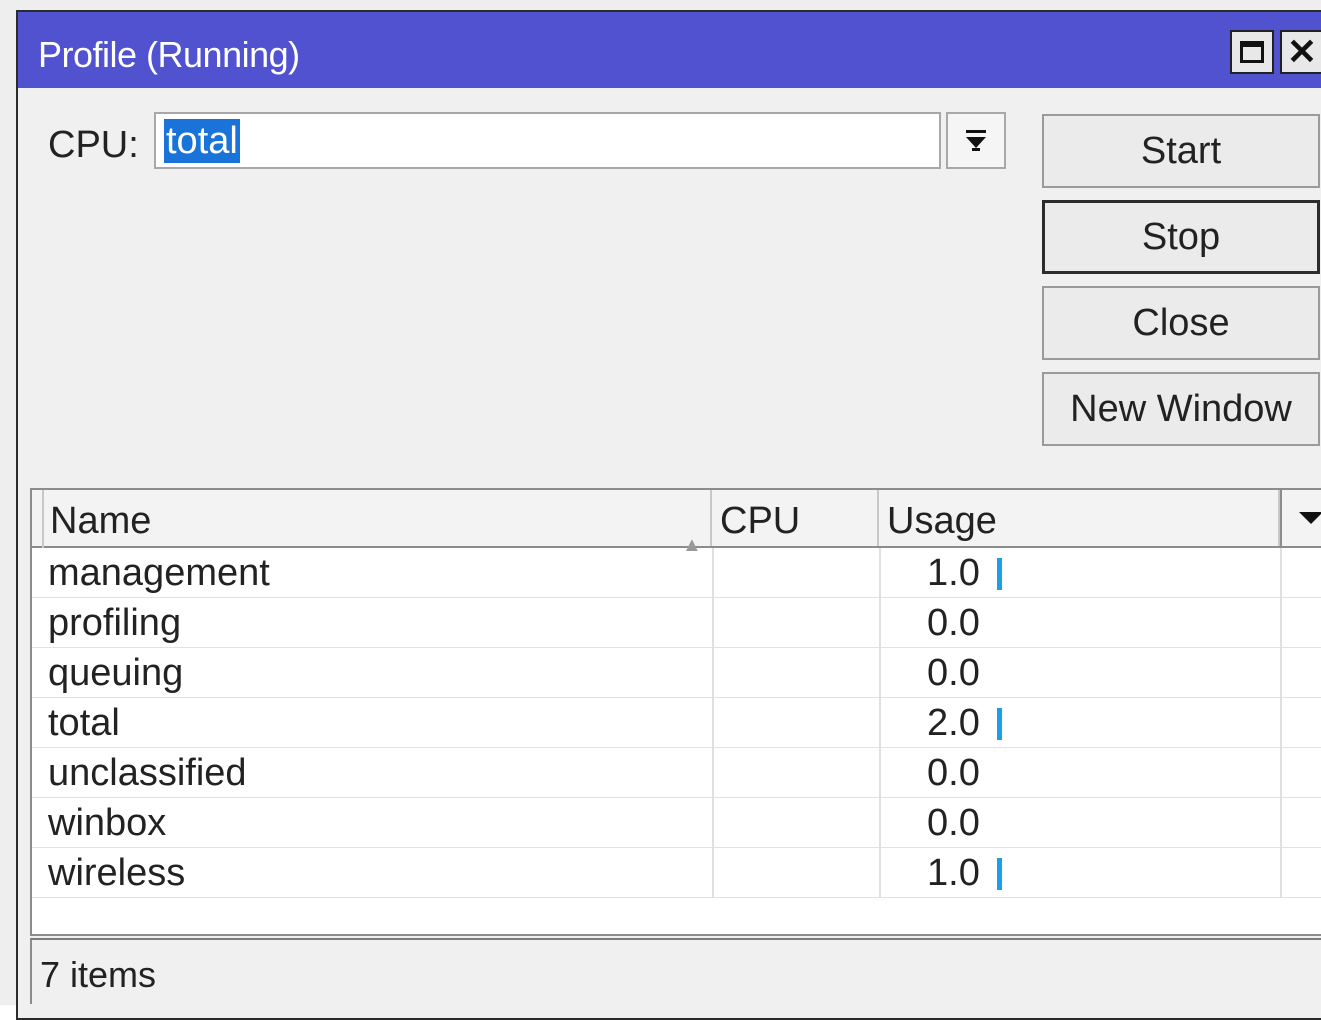 The image size is (1321, 1020). Describe the element at coordinates (676, 623) in the screenshot. I see `table-row: profiling 0.0` at that location.